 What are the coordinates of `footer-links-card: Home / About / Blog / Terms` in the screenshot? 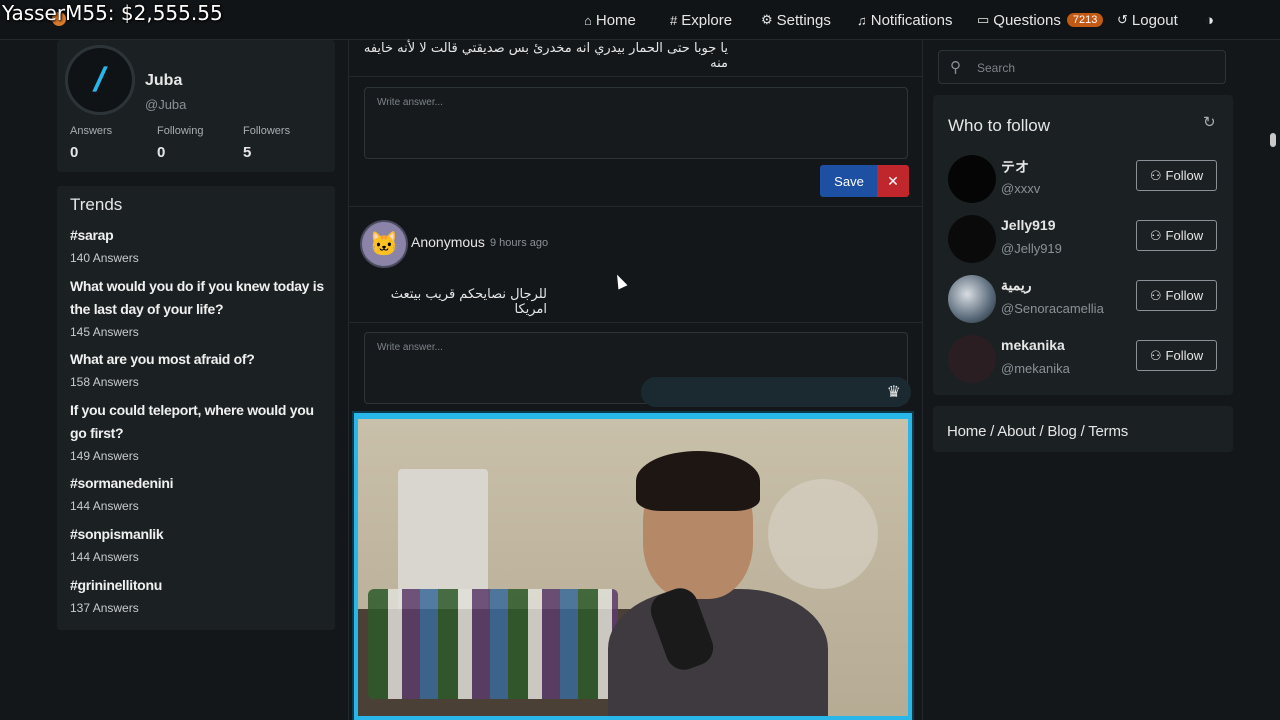 It's located at (1083, 429).